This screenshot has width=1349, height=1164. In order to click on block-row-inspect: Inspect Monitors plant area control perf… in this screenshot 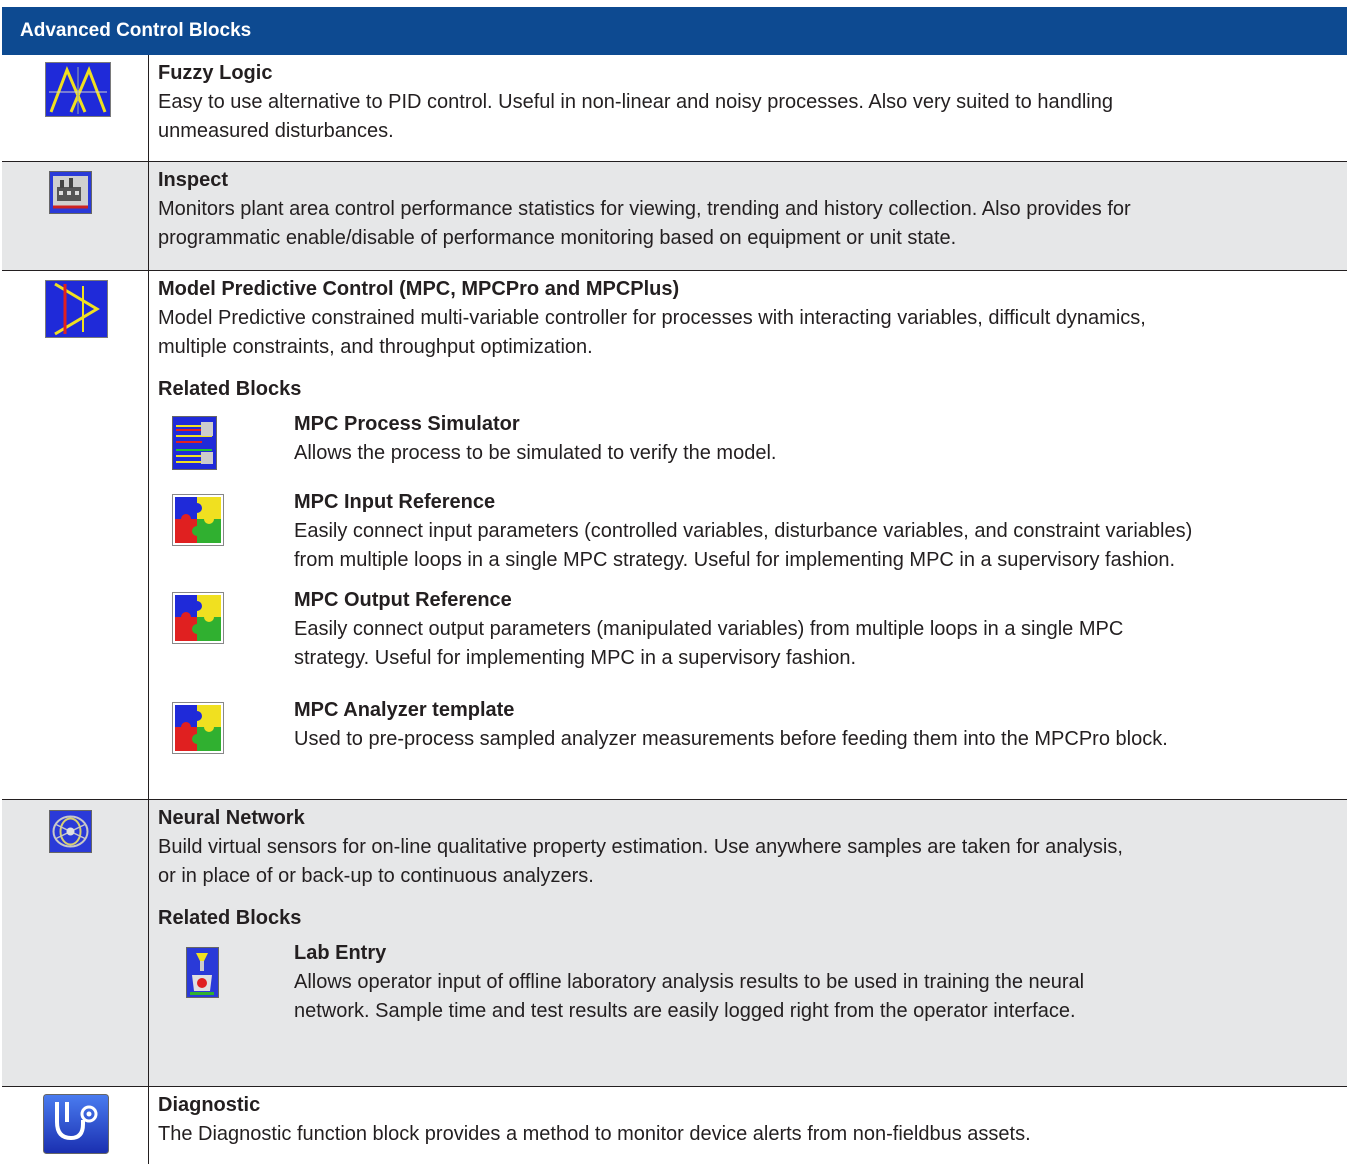, I will do `click(674, 216)`.